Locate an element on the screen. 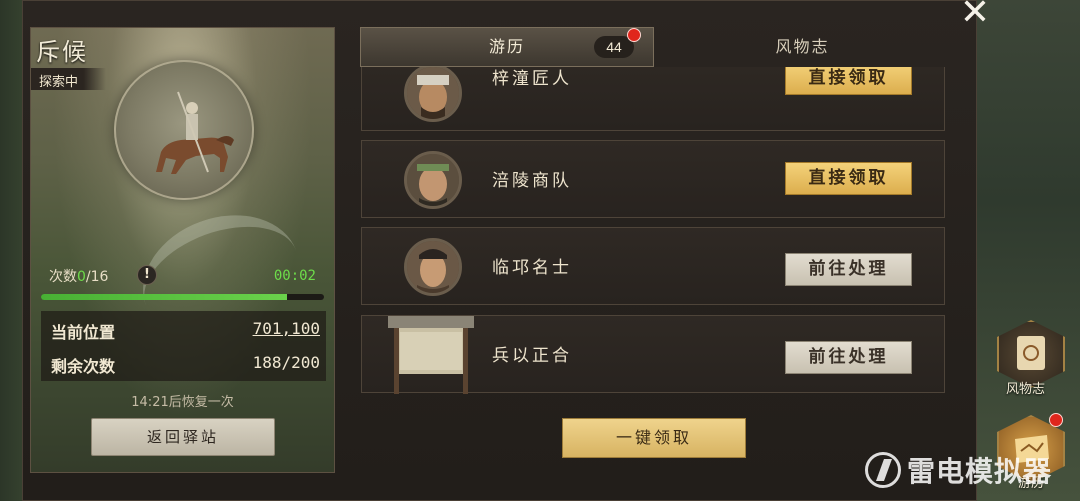 The height and width of the screenshot is (501, 1080). return-to-station-button: 返回驿站 is located at coordinates (183, 437).